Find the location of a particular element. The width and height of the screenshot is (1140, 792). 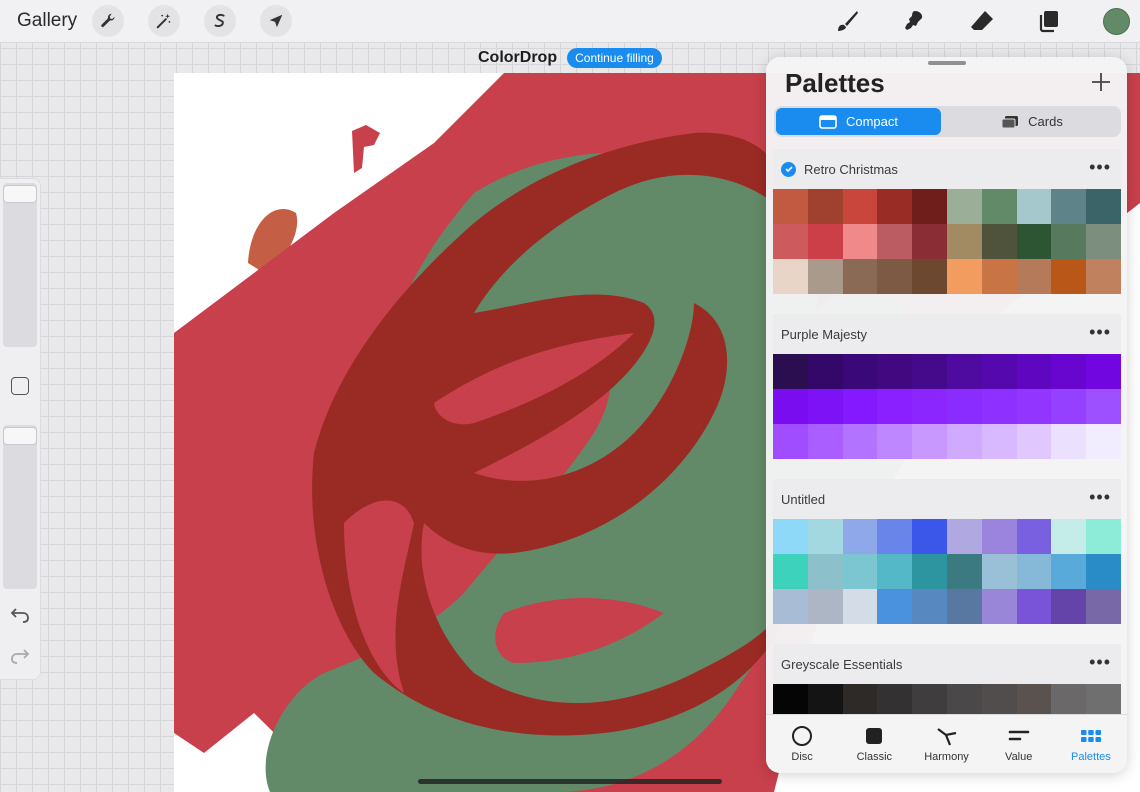

tab-palettes: Palettes is located at coordinates (1091, 744).